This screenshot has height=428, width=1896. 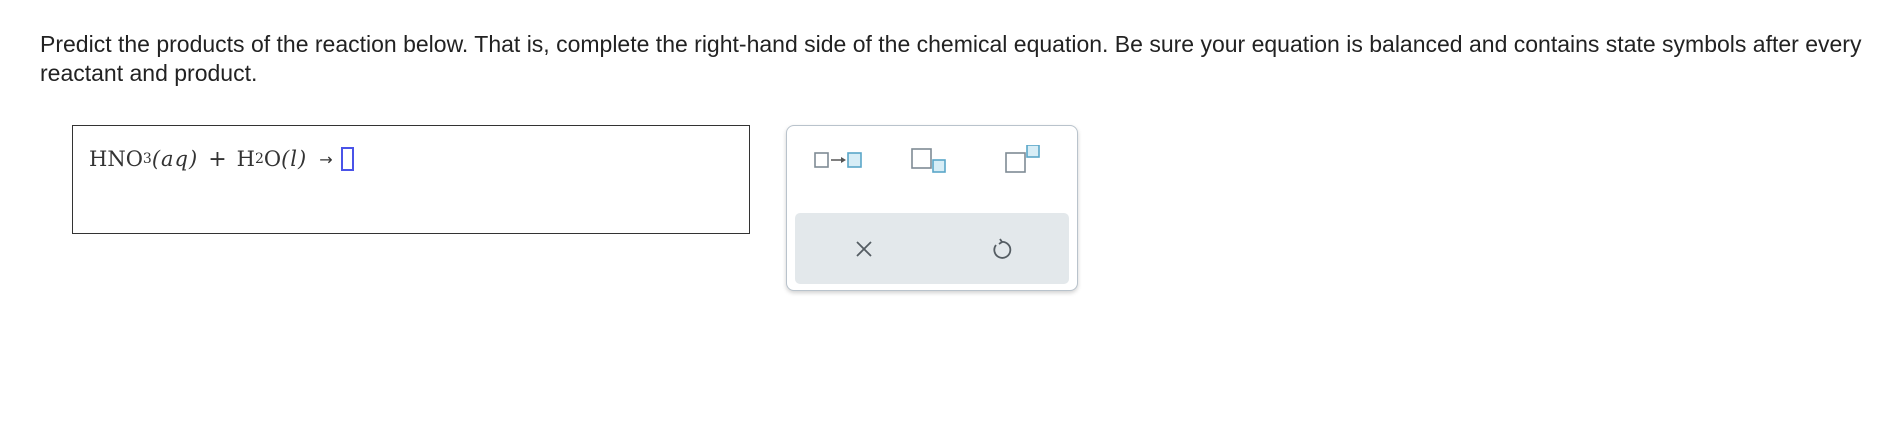 What do you see at coordinates (217, 159) in the screenshot?
I see `plus-sign: +` at bounding box center [217, 159].